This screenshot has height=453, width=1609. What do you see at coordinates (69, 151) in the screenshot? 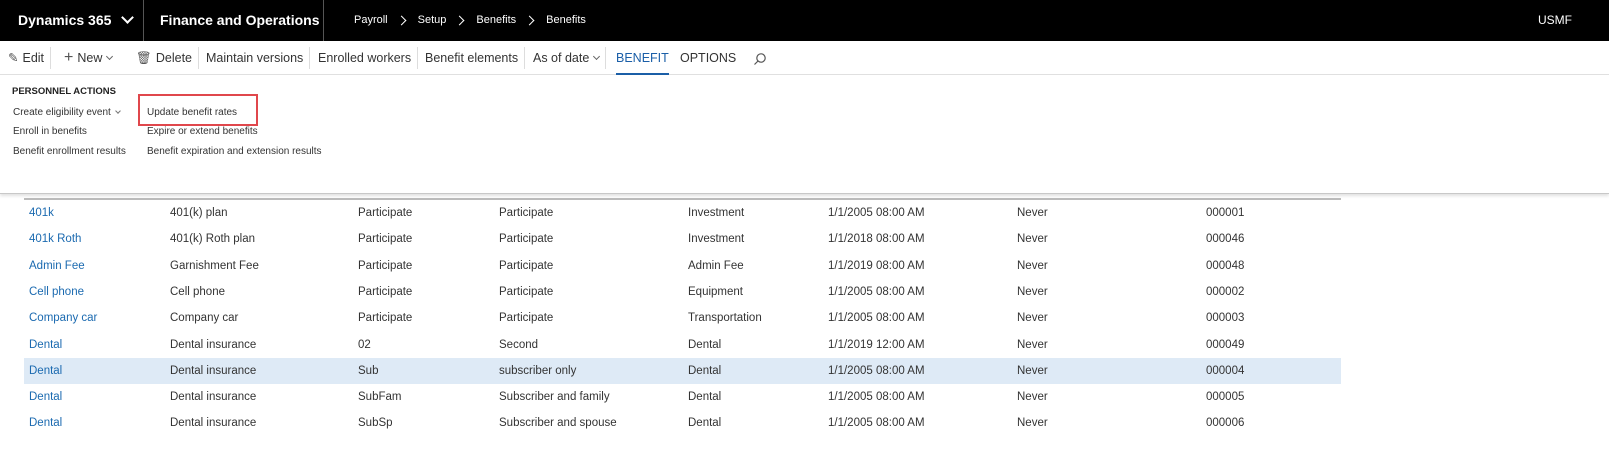
I see `benefit-enrollment-results-button: Benefit enrollment results` at bounding box center [69, 151].